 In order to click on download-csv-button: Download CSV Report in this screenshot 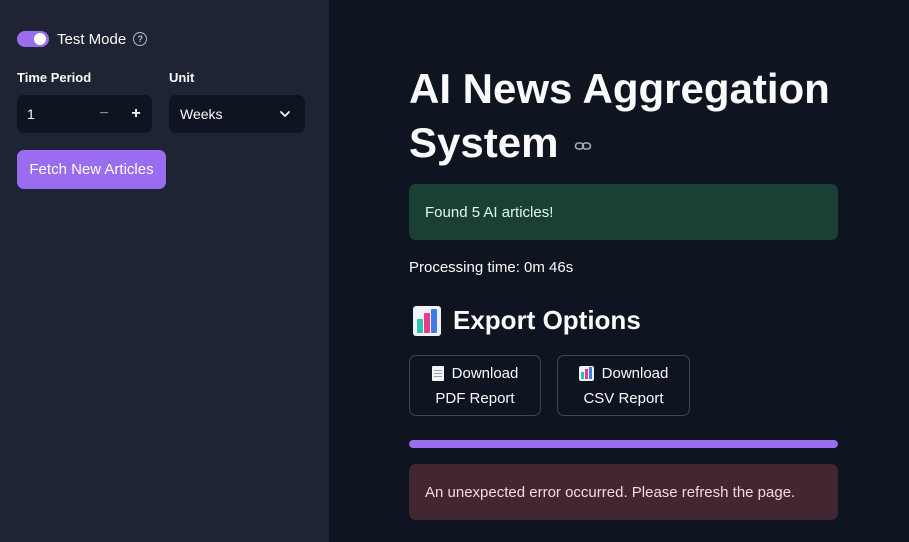, I will do `click(623, 385)`.